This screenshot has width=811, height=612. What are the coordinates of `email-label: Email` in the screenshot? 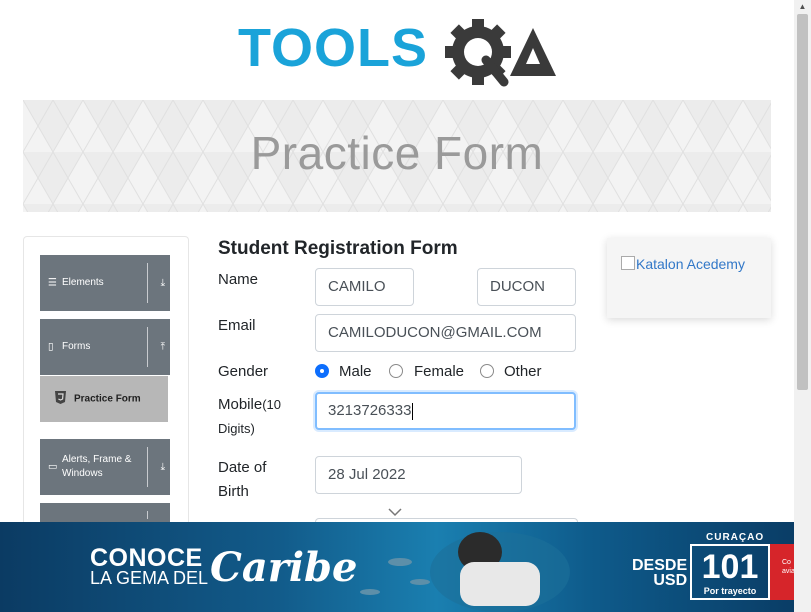 It's located at (237, 325).